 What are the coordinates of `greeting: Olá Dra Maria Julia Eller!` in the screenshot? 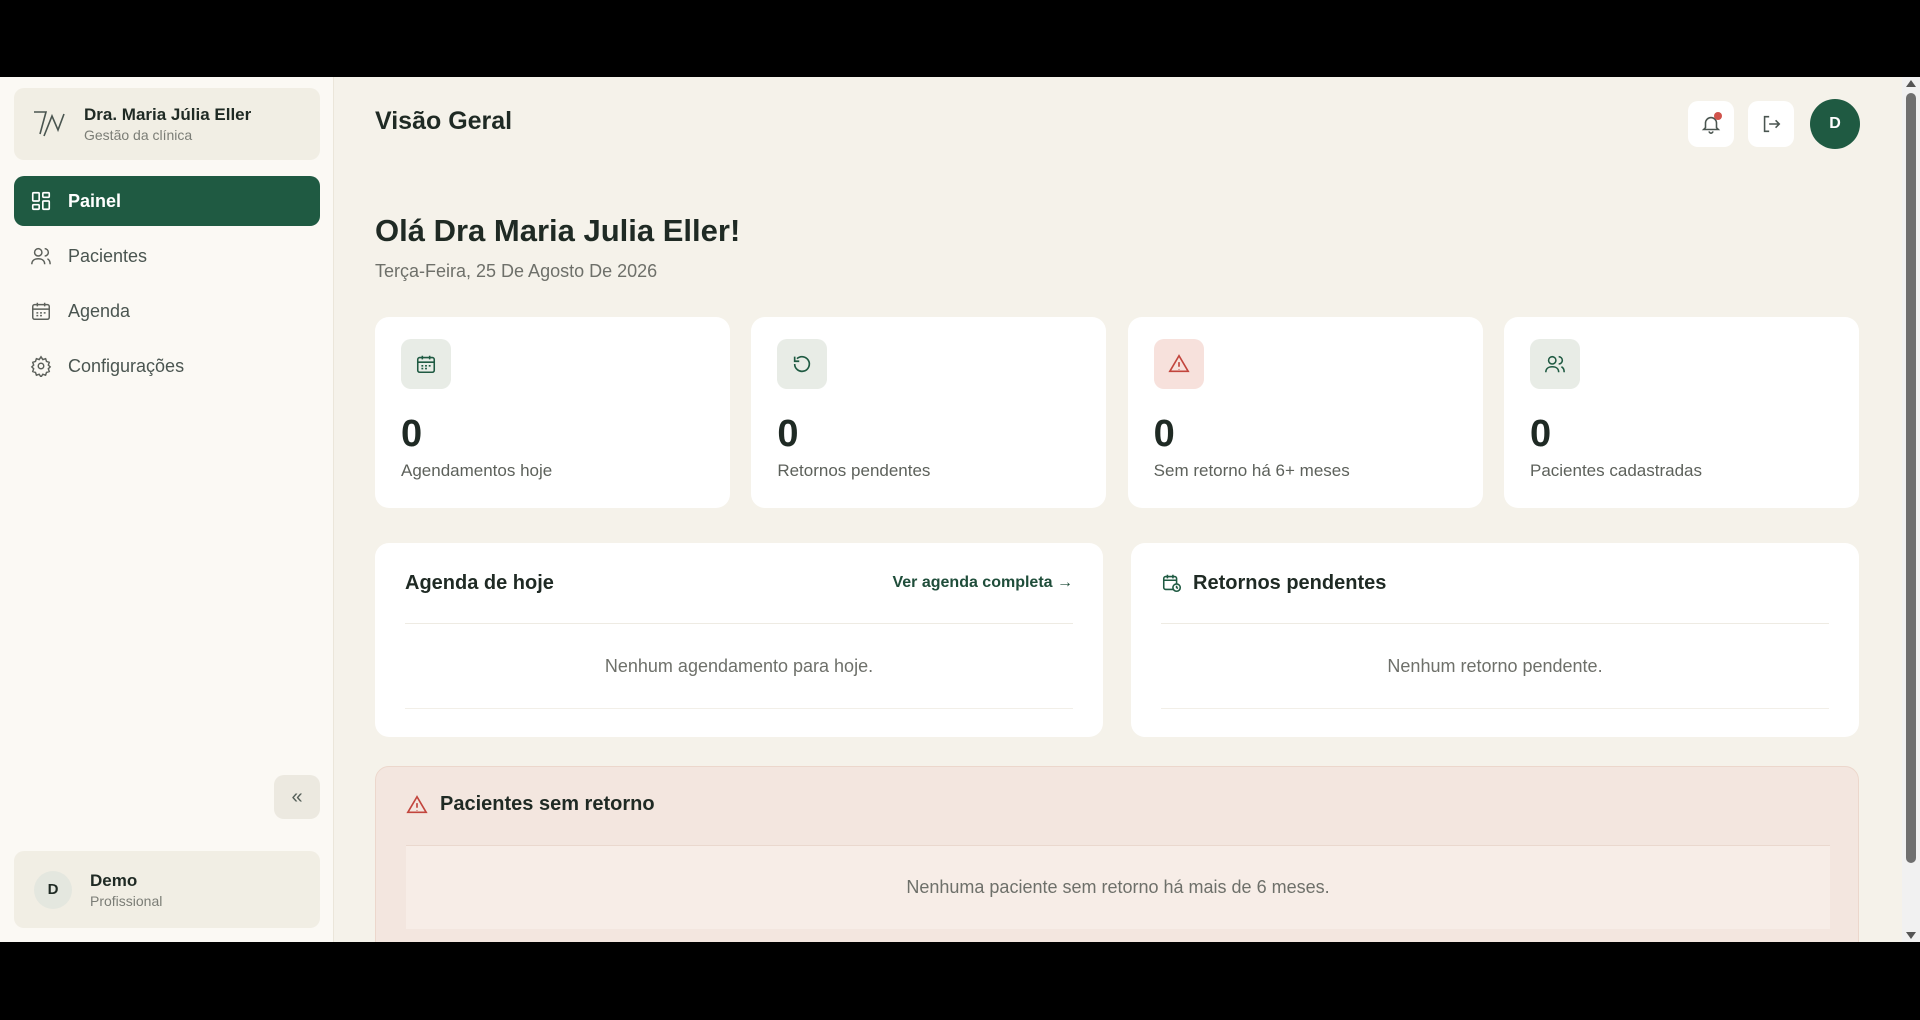 It's located at (558, 230).